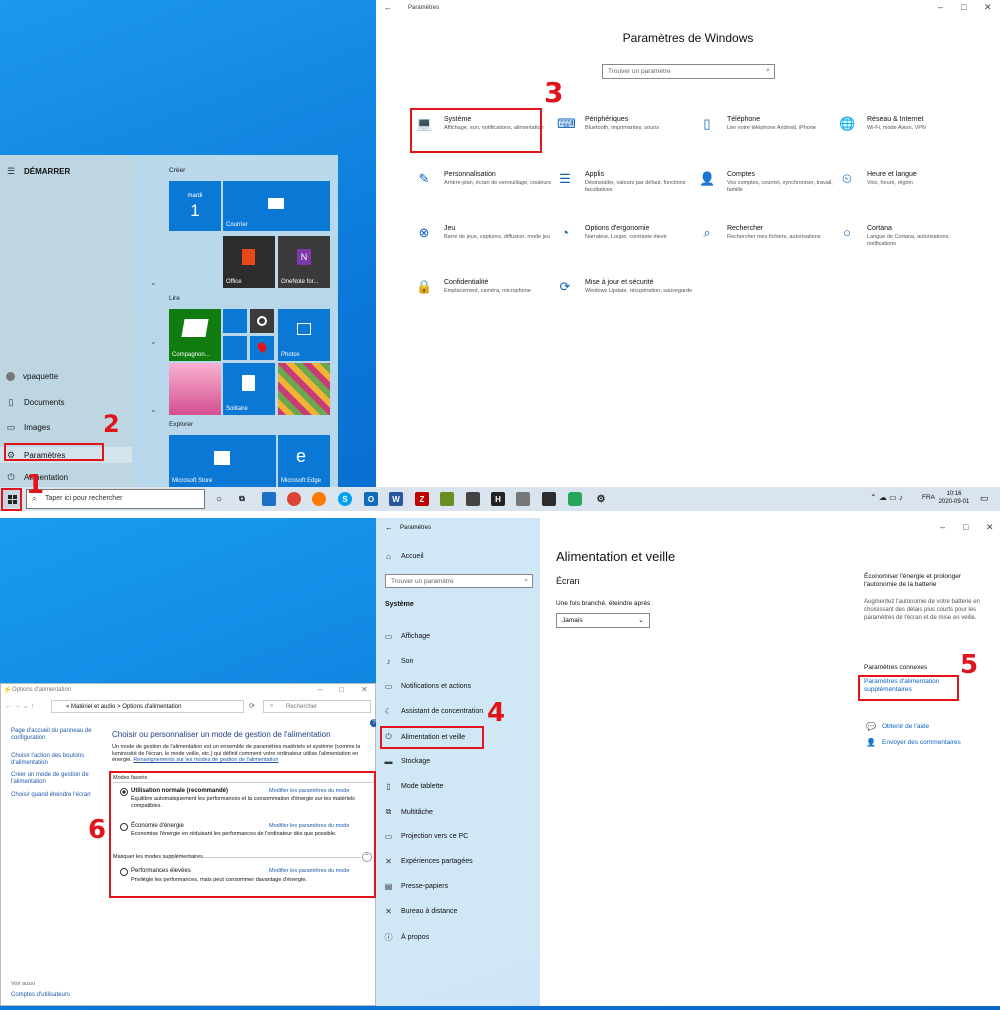 Image resolution: width=1000 pixels, height=1010 pixels. What do you see at coordinates (345, 499) in the screenshot?
I see `skype-icon: S` at bounding box center [345, 499].